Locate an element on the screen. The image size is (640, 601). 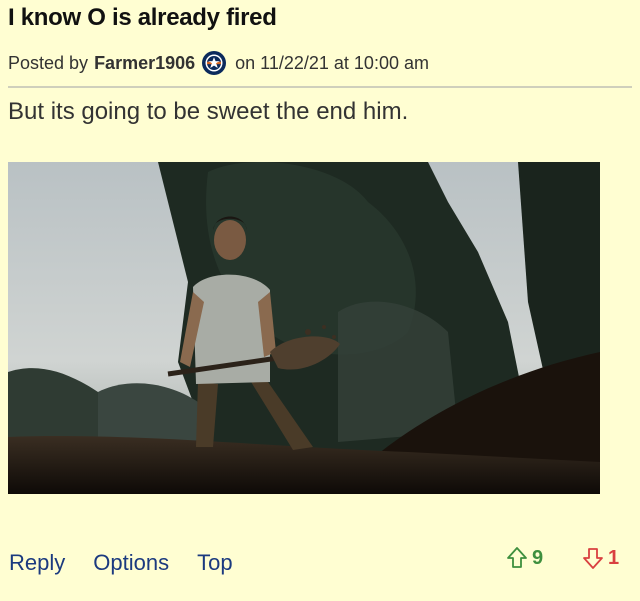
post-title: I know O is already fired is located at coordinates (142, 17).